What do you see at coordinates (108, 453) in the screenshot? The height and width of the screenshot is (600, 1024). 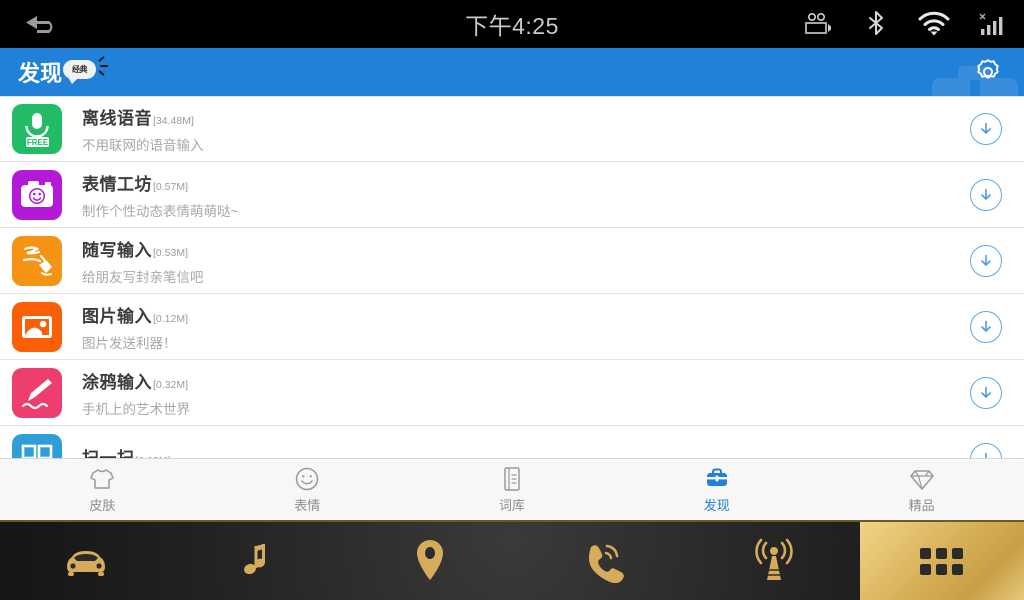 I see `list-item-title: 扫一扫` at bounding box center [108, 453].